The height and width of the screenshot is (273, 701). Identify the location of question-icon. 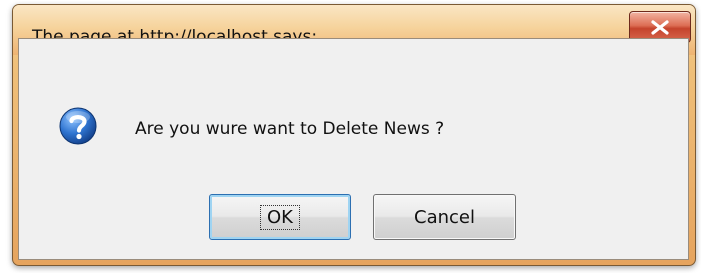
(78, 126).